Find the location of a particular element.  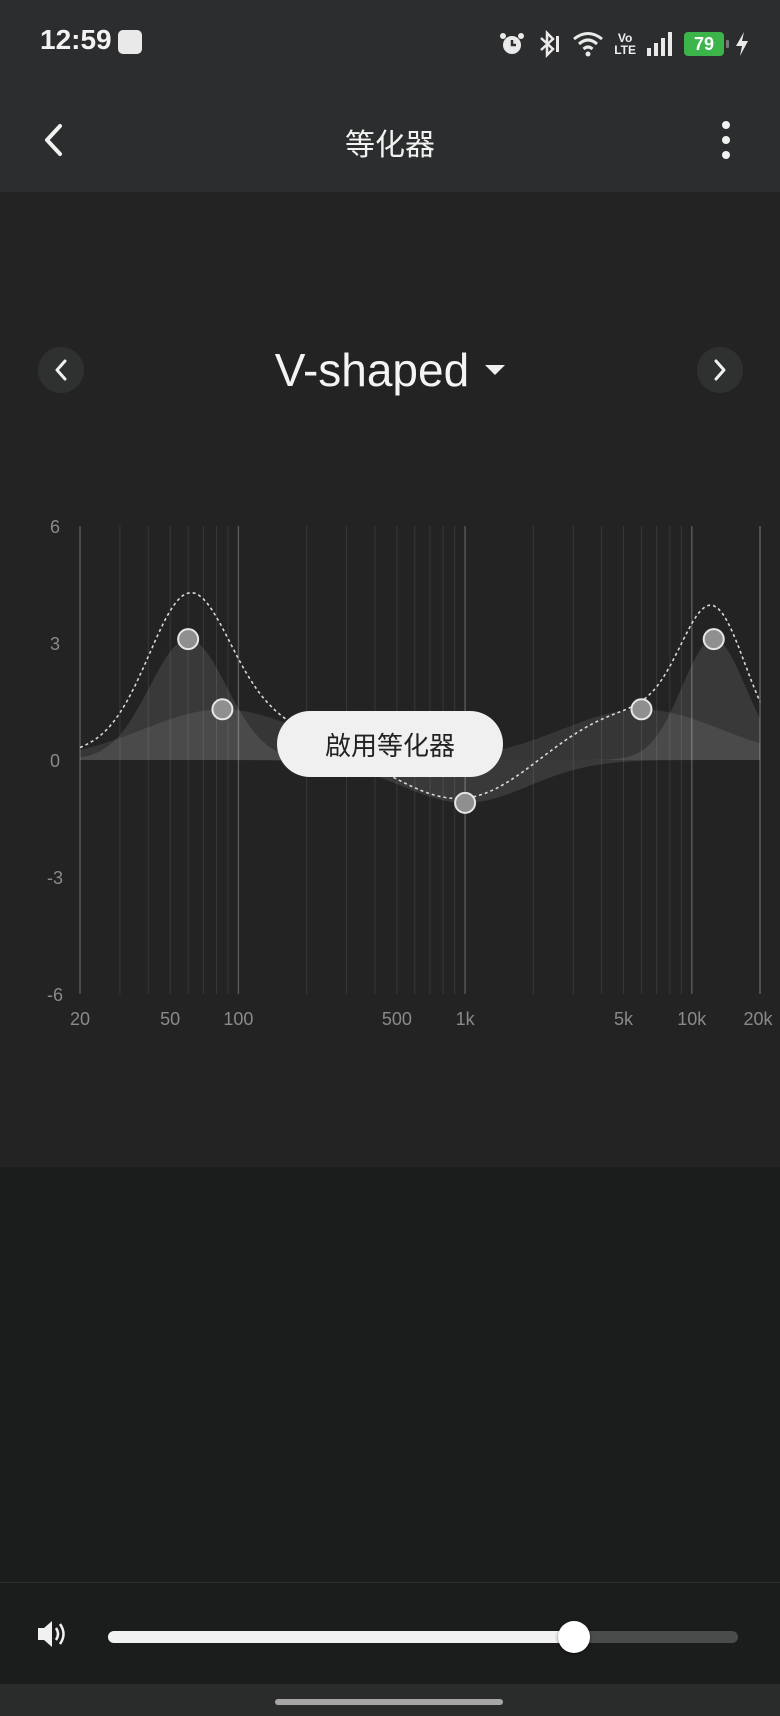

volume-slider-thumb is located at coordinates (574, 1637).